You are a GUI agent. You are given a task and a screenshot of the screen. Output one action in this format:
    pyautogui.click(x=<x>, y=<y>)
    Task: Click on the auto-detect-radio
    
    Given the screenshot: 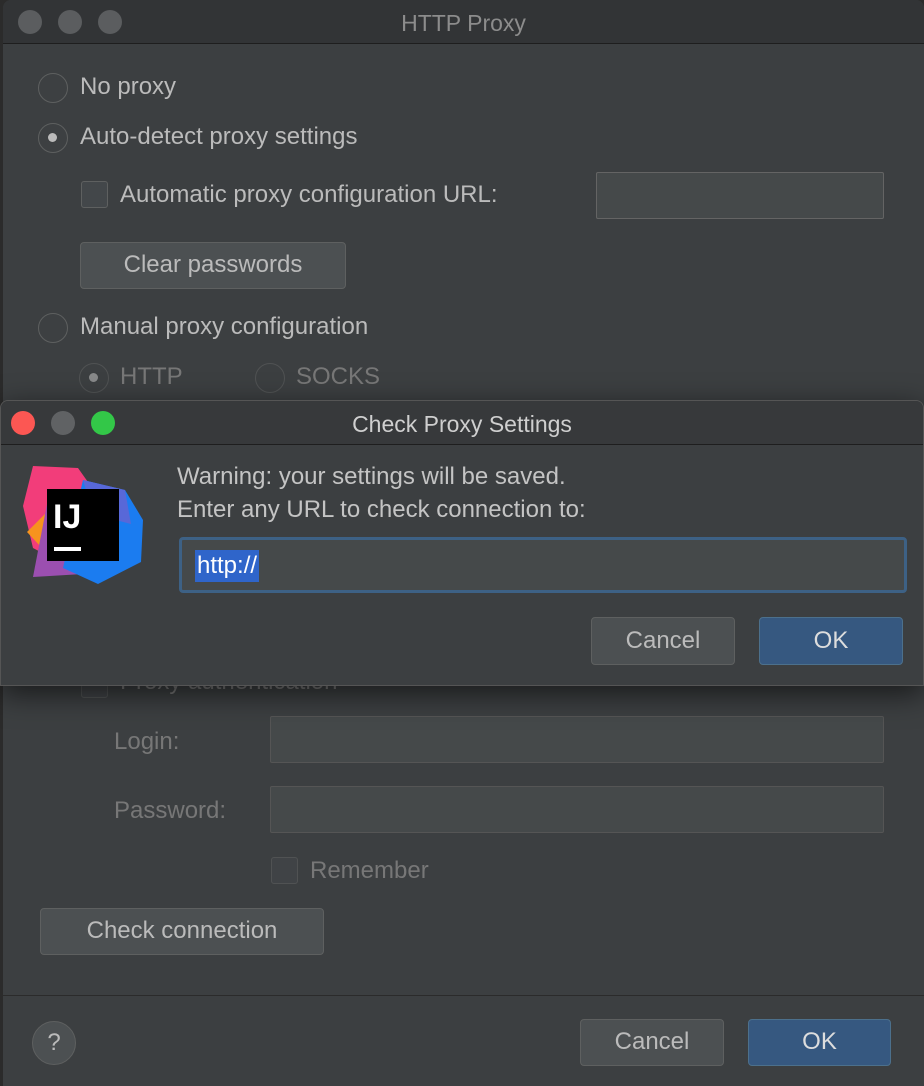 What is the action you would take?
    pyautogui.click(x=53, y=138)
    